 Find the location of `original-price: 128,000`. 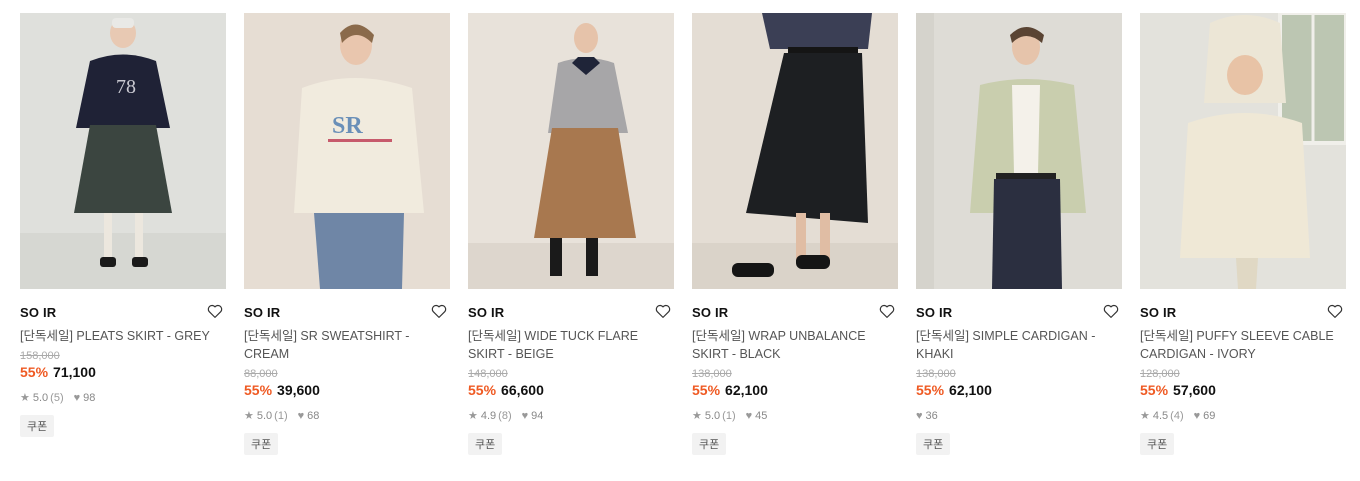

original-price: 128,000 is located at coordinates (1160, 374).